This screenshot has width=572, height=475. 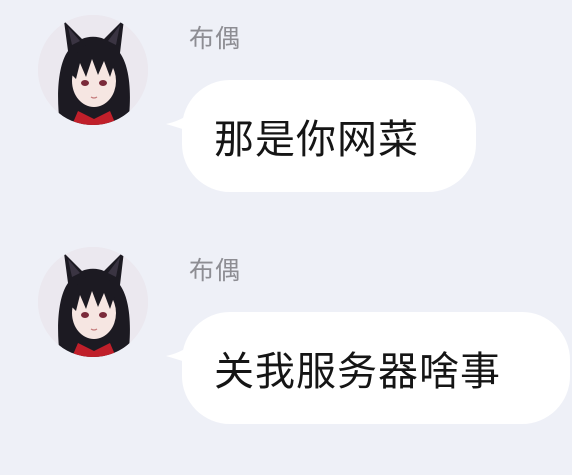 I want to click on message-bubble: 那是你网菜, so click(x=329, y=136).